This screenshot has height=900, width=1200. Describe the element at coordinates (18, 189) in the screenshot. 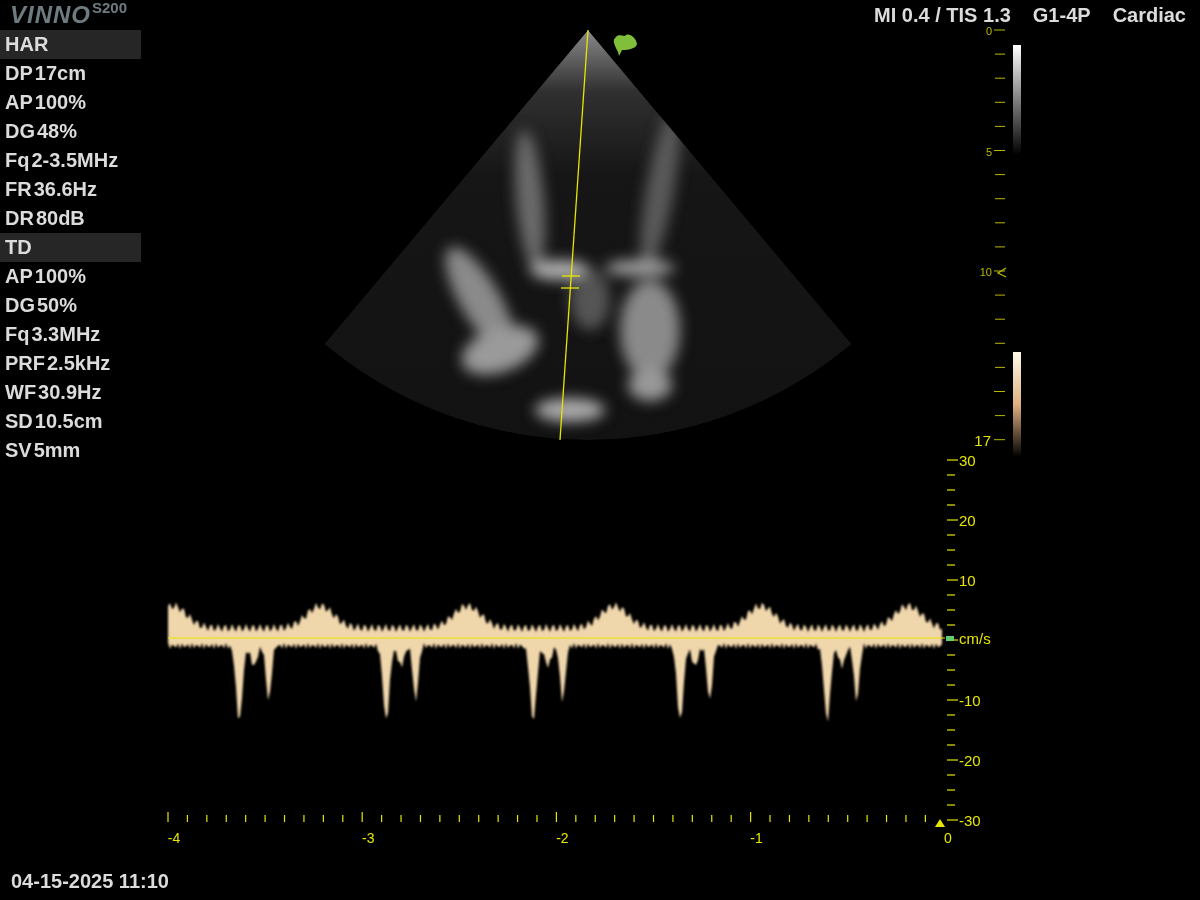

I see `parameter-name: FR` at that location.